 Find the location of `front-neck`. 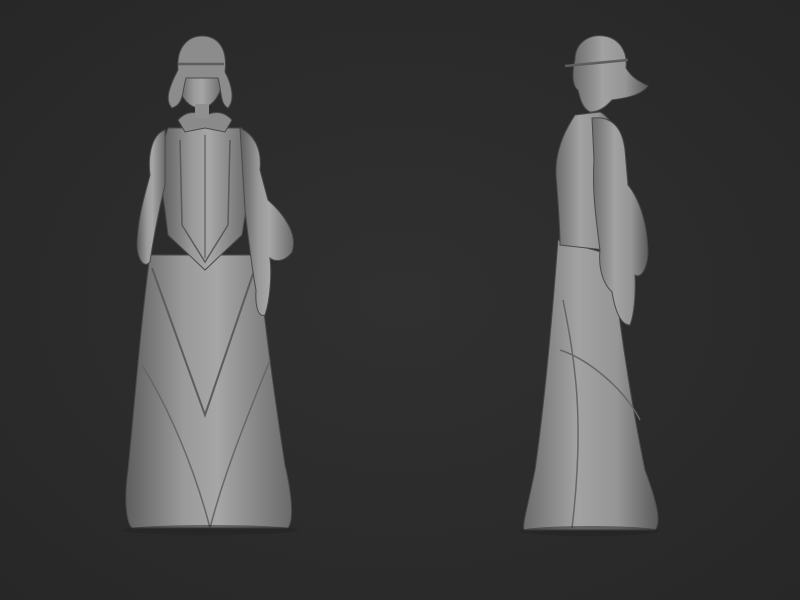

front-neck is located at coordinates (202, 111).